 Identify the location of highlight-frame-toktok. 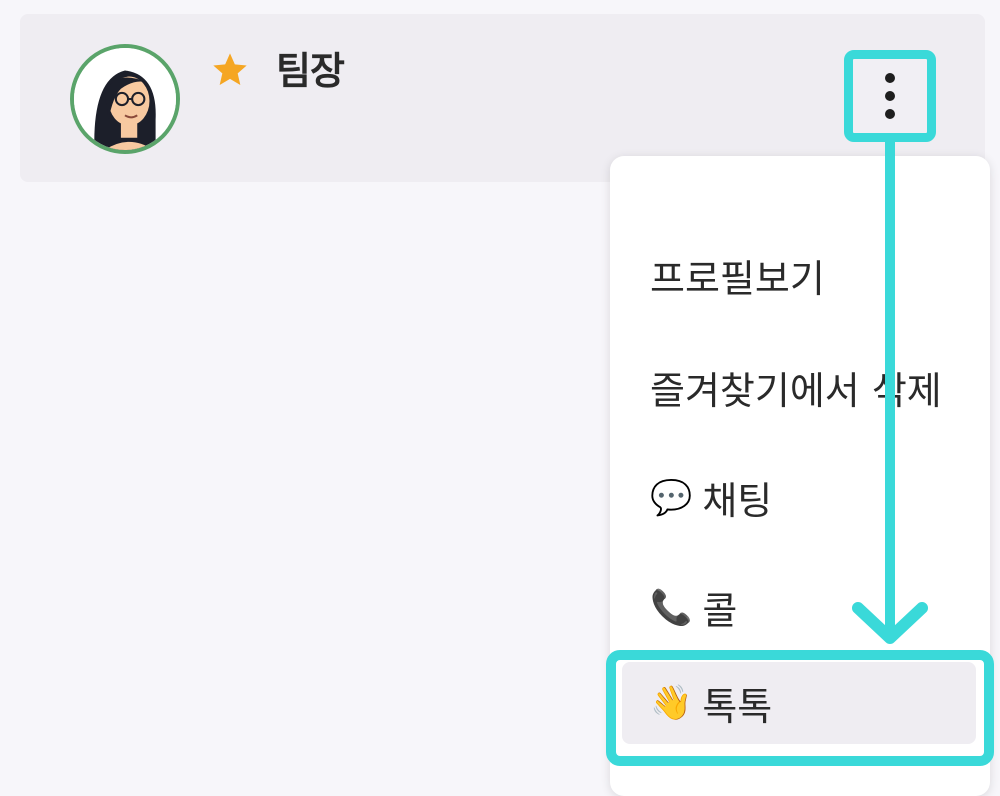
(800, 708).